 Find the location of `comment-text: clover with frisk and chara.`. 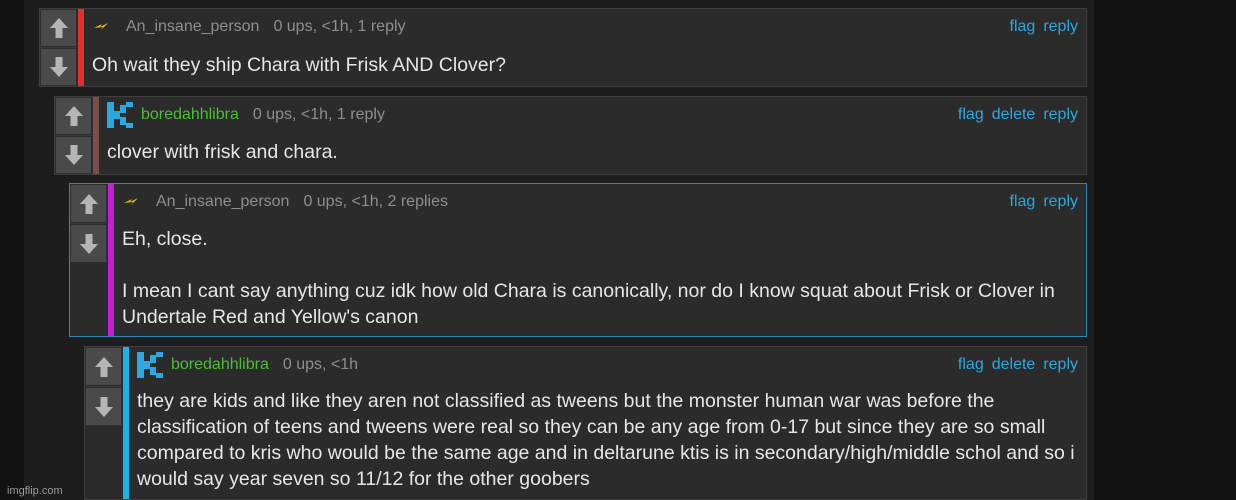

comment-text: clover with frisk and chara. is located at coordinates (222, 152).